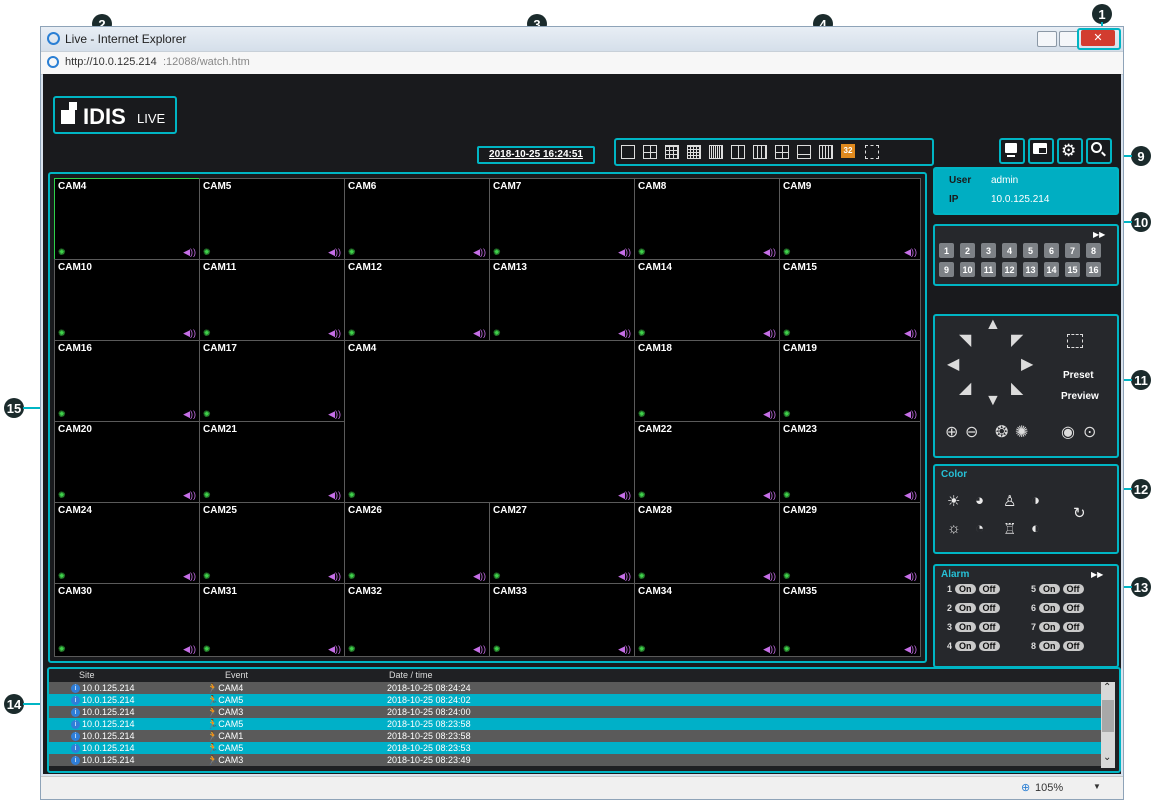  I want to click on camera-tile: CAM33 ✺ ◀)), so click(562, 620).